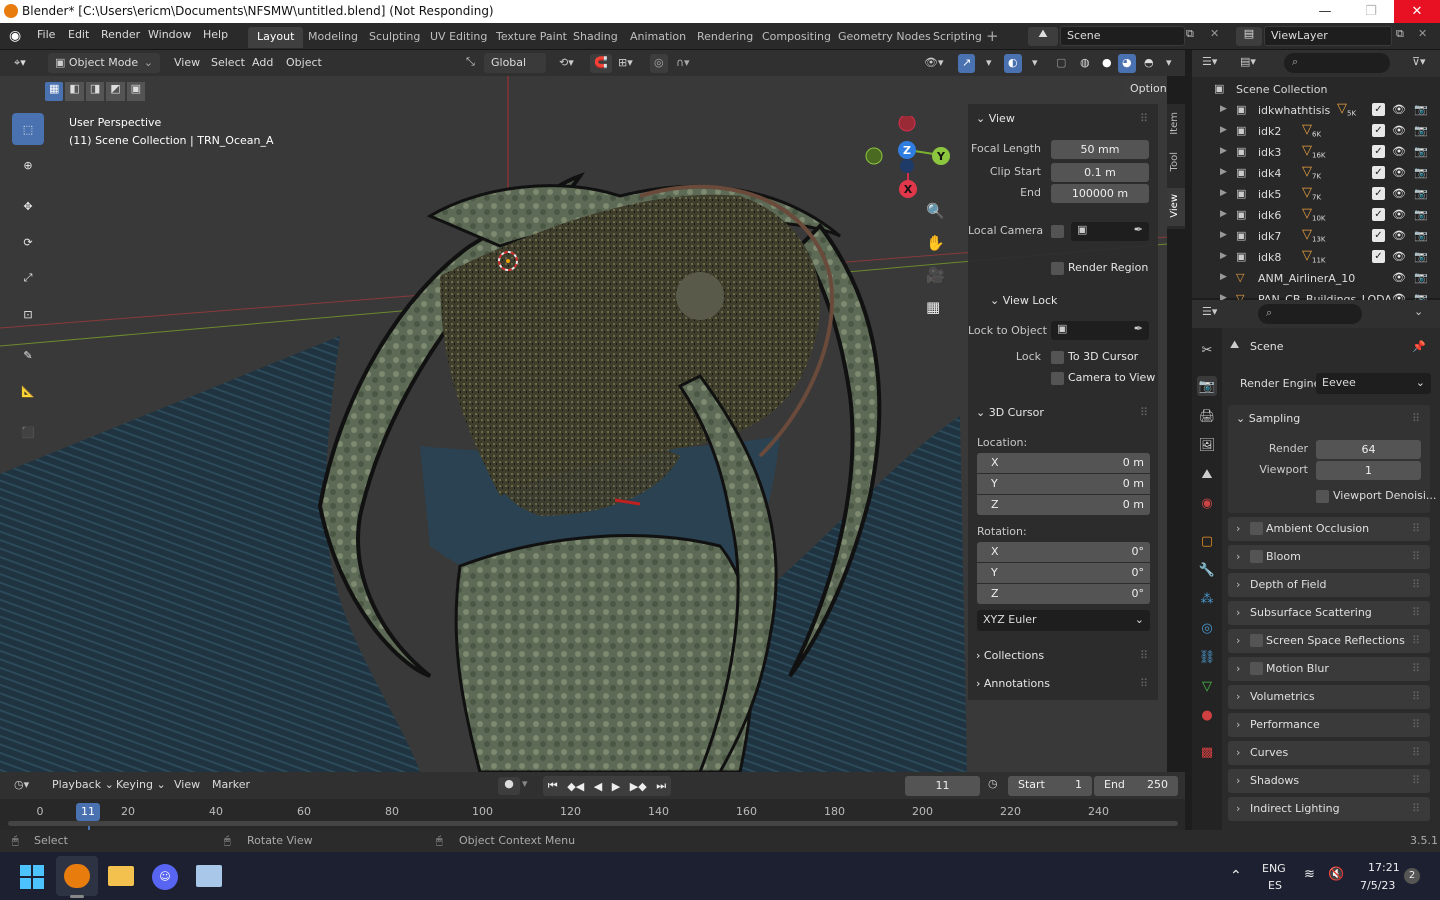 The image size is (1440, 900). What do you see at coordinates (1127, 63) in the screenshot?
I see `material-shading-icon: ◕` at bounding box center [1127, 63].